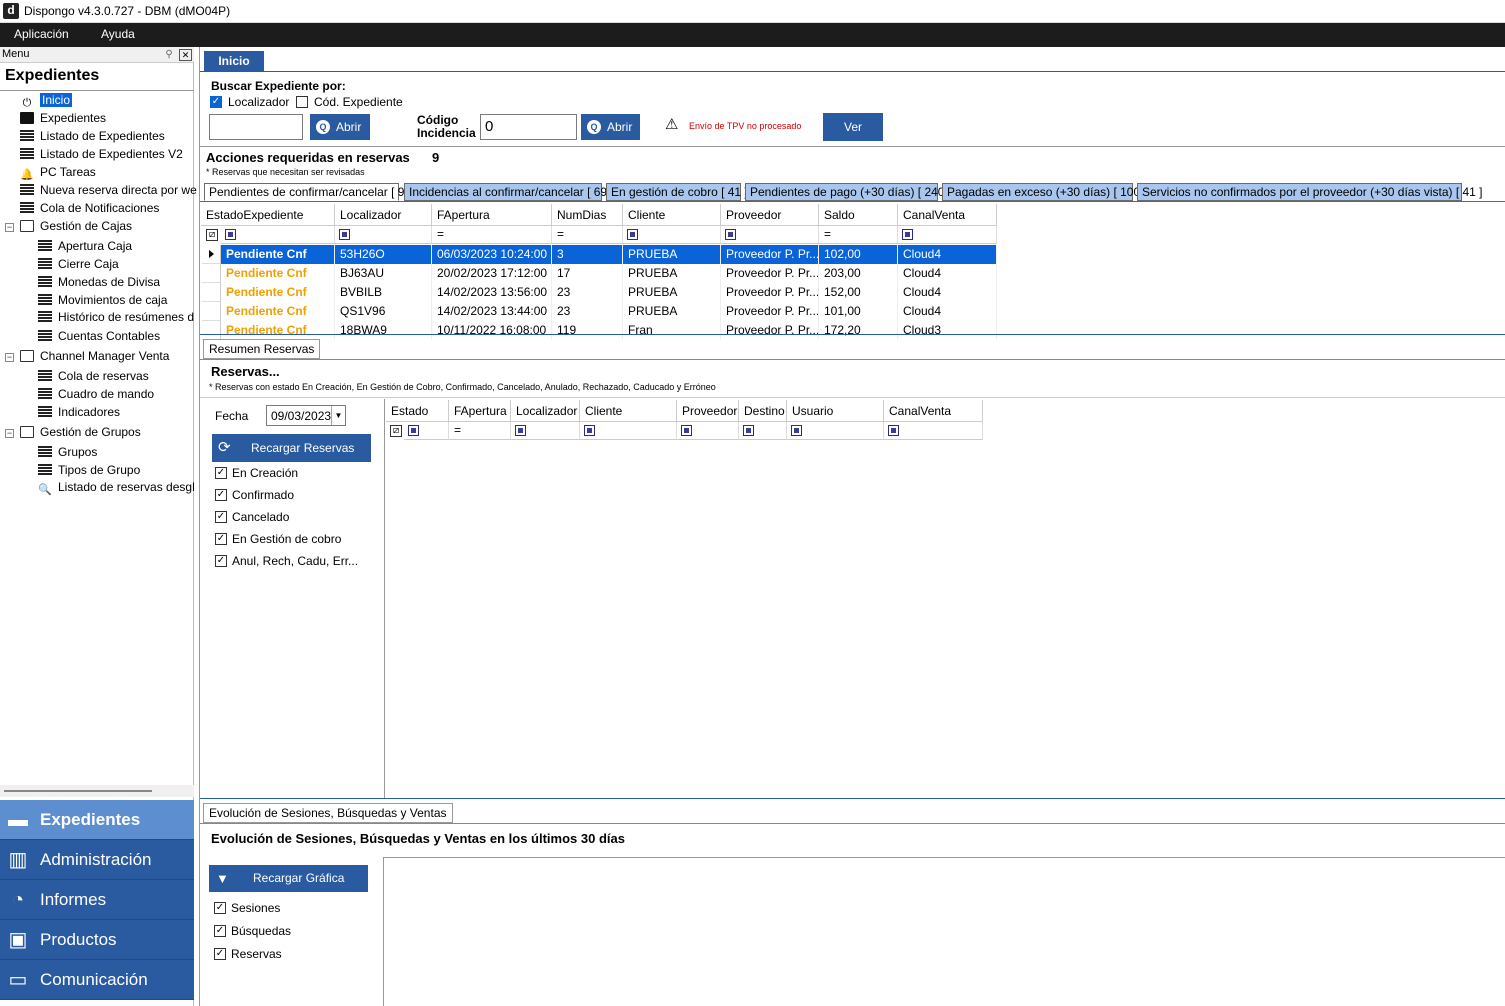  I want to click on tree-item: Cola de Notificaciones, so click(89, 209).